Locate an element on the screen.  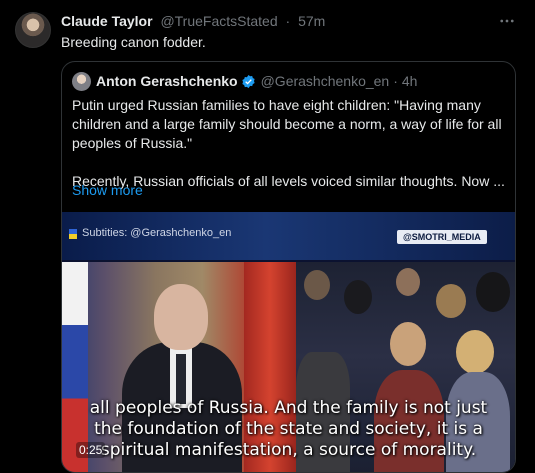
more-options-button is located at coordinates (507, 21).